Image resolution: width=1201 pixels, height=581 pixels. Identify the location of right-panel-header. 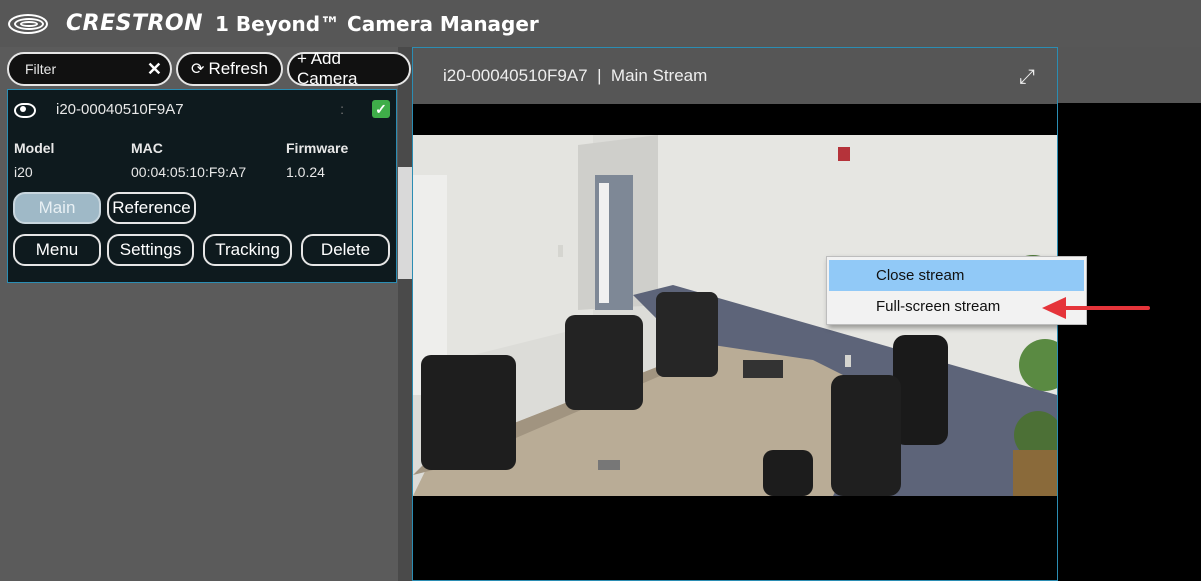
(1129, 75).